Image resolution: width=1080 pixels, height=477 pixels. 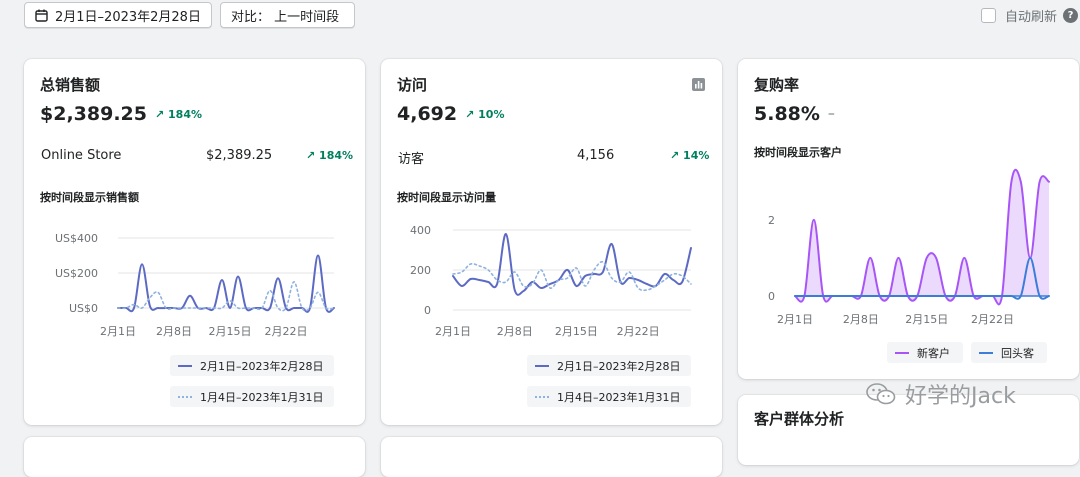 What do you see at coordinates (76, 238) in the screenshot?
I see `y-tick-label: US$400` at bounding box center [76, 238].